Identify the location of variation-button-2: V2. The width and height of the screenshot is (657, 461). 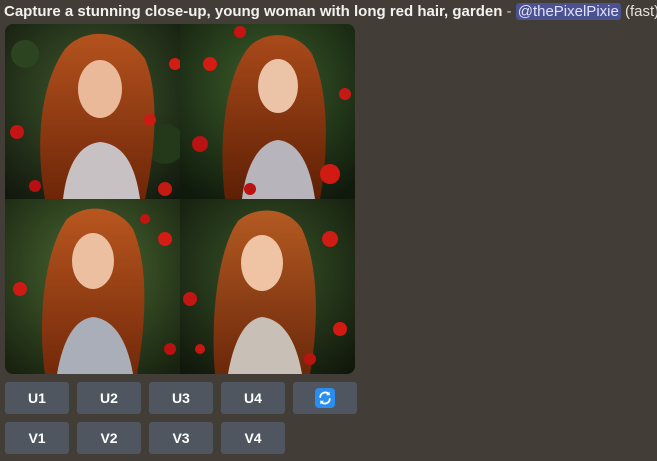
(109, 438).